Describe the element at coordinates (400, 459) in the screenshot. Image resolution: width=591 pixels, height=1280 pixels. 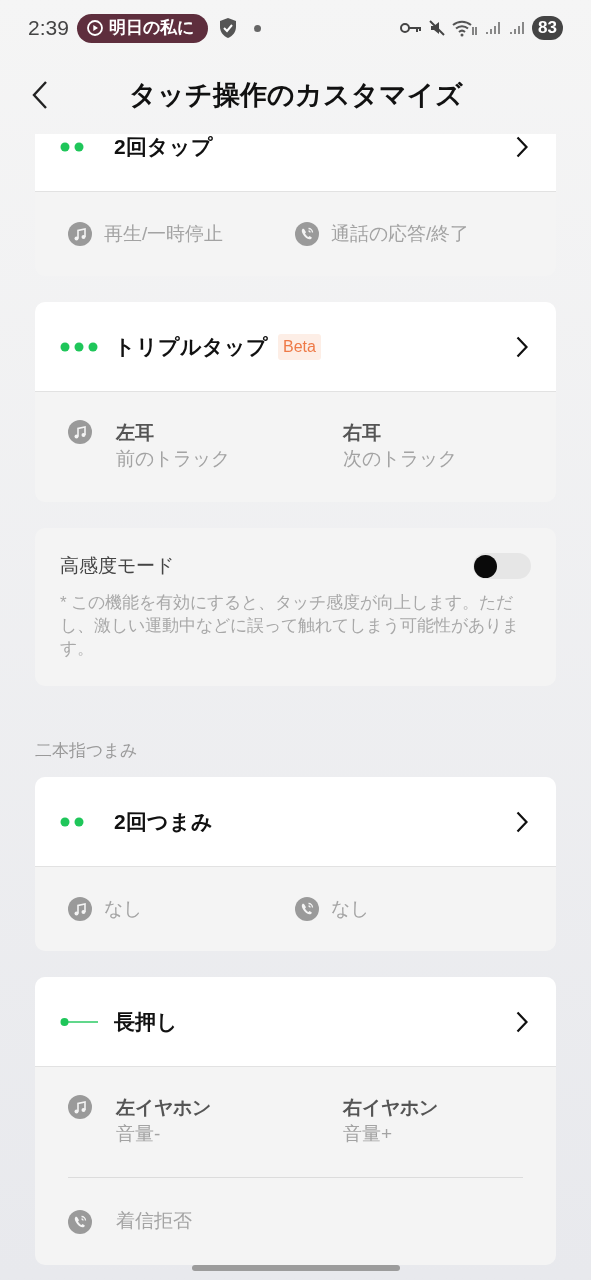
I see `action-text: 次のトラック` at that location.